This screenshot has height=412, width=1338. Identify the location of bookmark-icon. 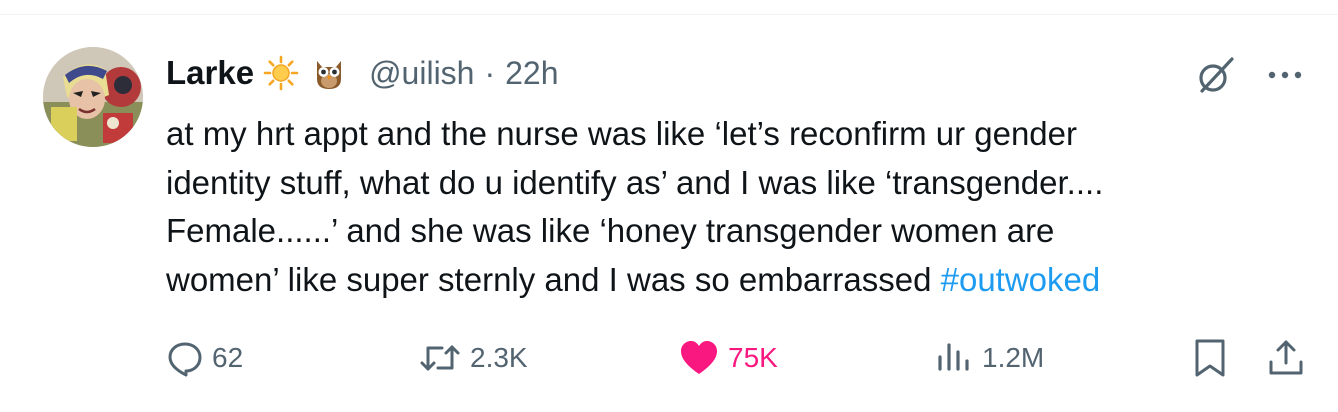
(1210, 358).